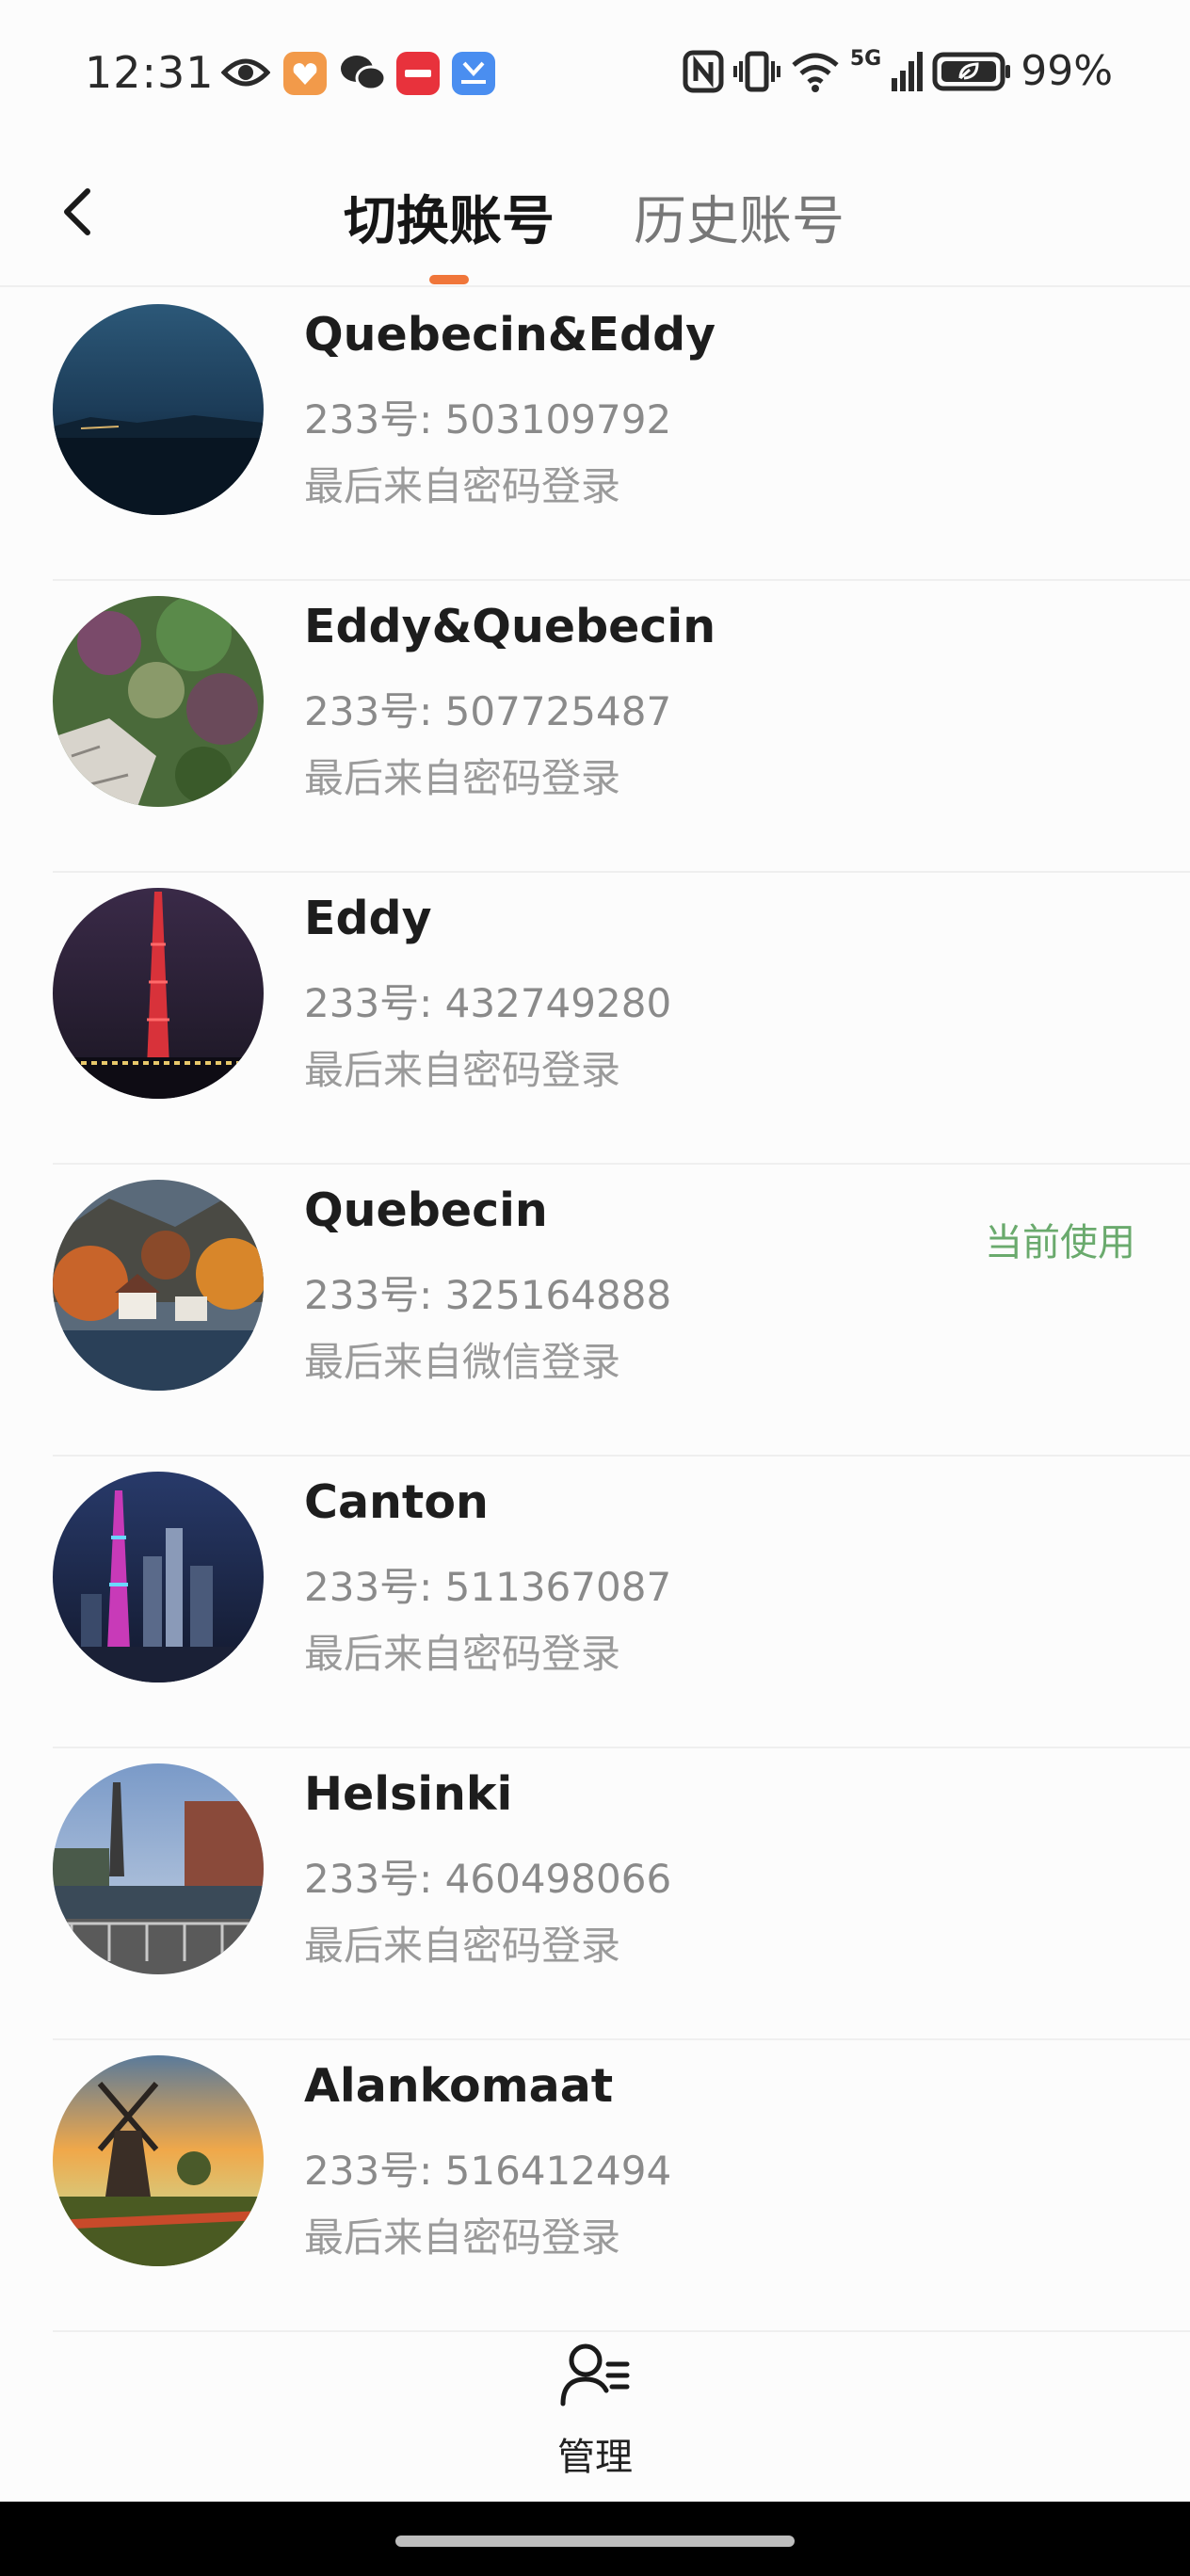 This screenshot has height=2576, width=1190. I want to click on battery-level: 99%, so click(1067, 71).